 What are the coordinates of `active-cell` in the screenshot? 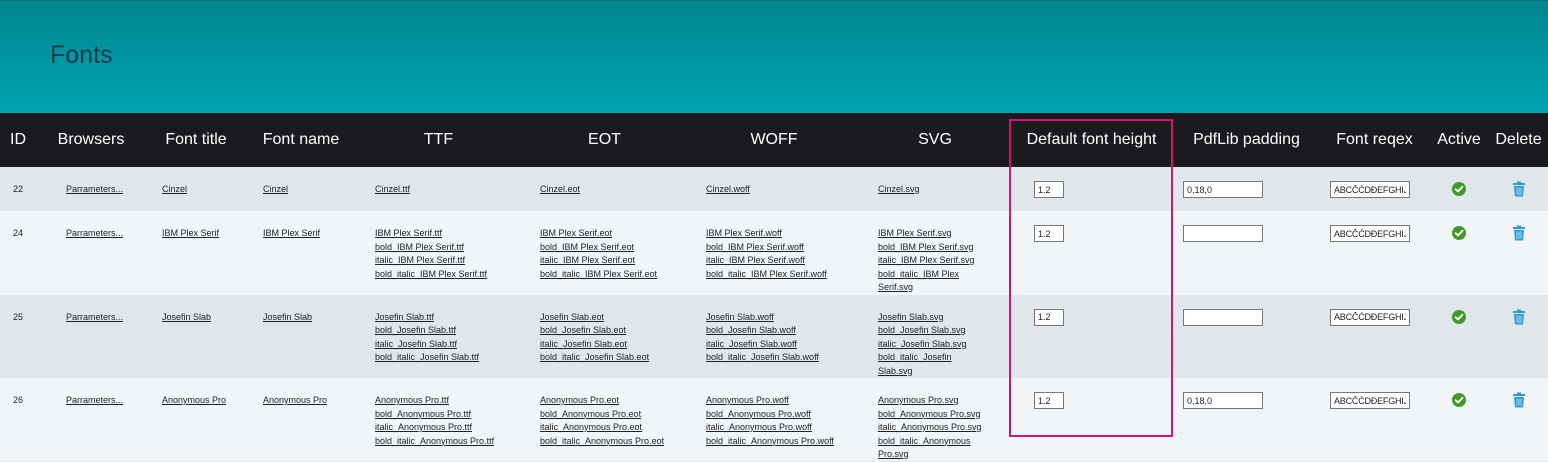 It's located at (1459, 420).